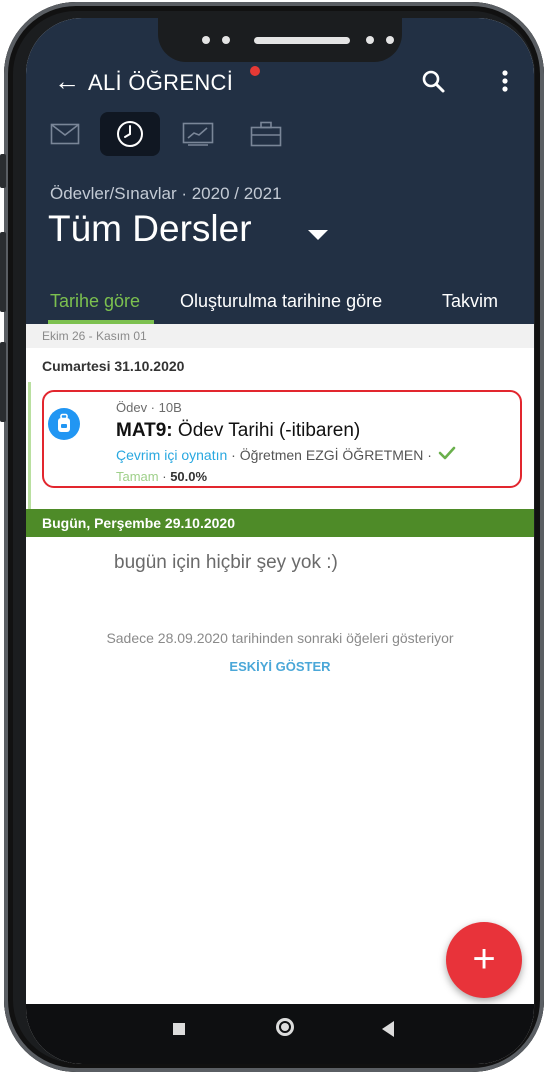 Image resolution: width=550 pixels, height=1077 pixels. Describe the element at coordinates (179, 1029) in the screenshot. I see `recents-icon` at that location.